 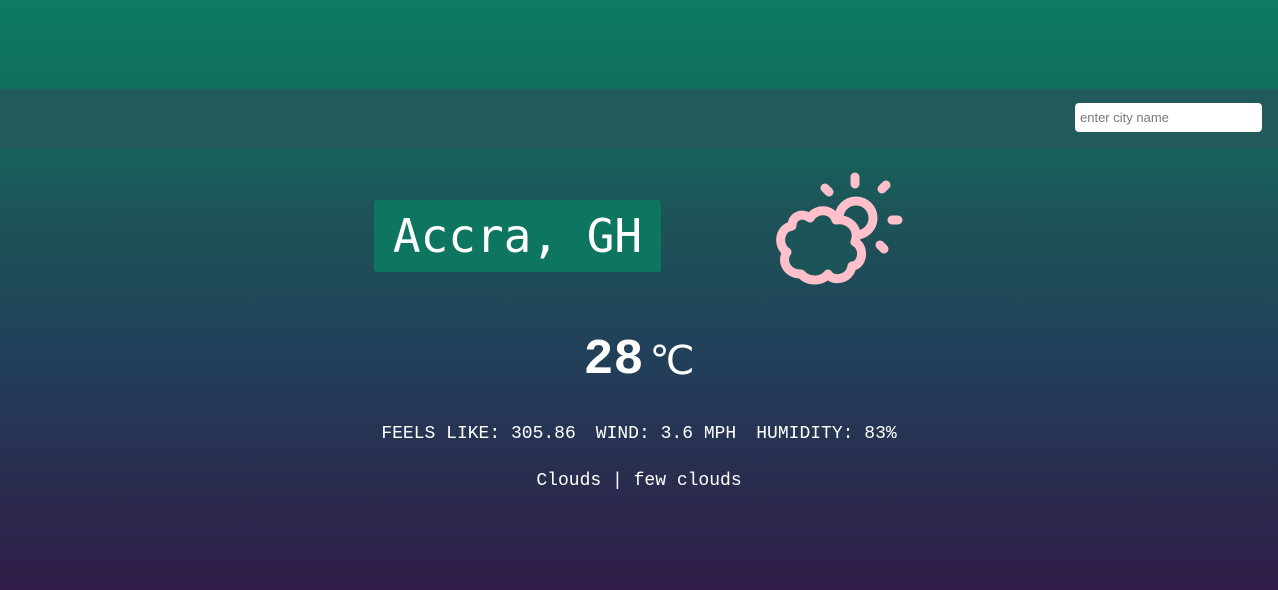 What do you see at coordinates (698, 434) in the screenshot?
I see `wind-value: 3.6 MPH` at bounding box center [698, 434].